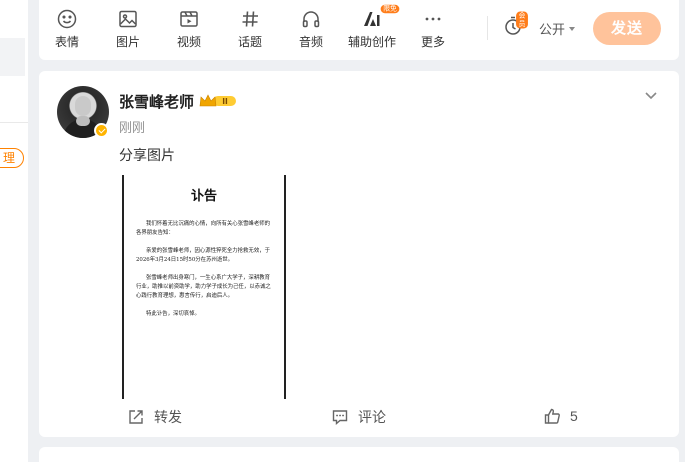  I want to click on visibility-select: 公开, so click(557, 28).